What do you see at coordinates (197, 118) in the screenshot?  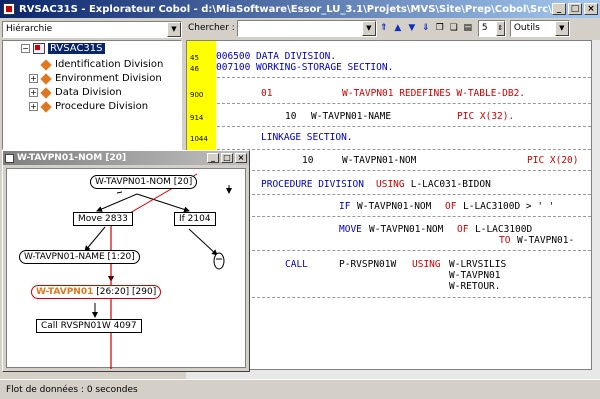 I see `line-number: 914` at bounding box center [197, 118].